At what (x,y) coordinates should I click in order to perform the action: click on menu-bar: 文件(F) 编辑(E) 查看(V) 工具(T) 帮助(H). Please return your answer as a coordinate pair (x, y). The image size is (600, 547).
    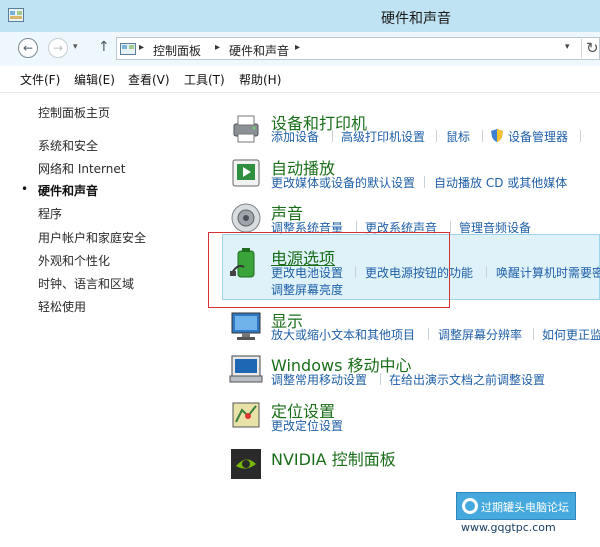
    Looking at the image, I should click on (300, 79).